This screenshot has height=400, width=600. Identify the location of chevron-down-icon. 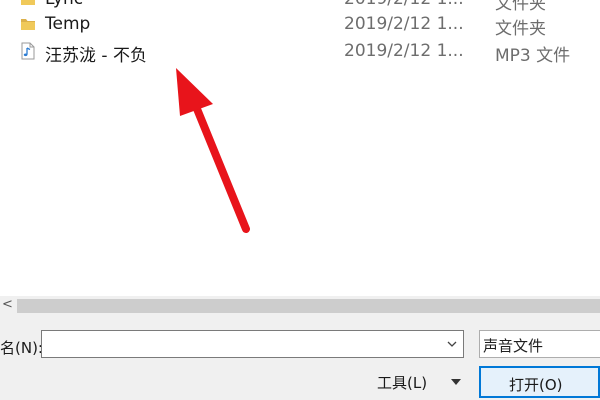
(452, 344).